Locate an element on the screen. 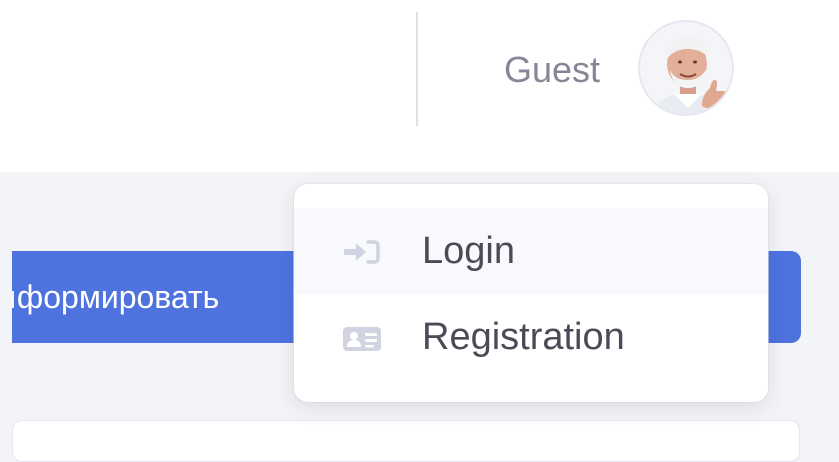 The height and width of the screenshot is (462, 839). content-card is located at coordinates (406, 441).